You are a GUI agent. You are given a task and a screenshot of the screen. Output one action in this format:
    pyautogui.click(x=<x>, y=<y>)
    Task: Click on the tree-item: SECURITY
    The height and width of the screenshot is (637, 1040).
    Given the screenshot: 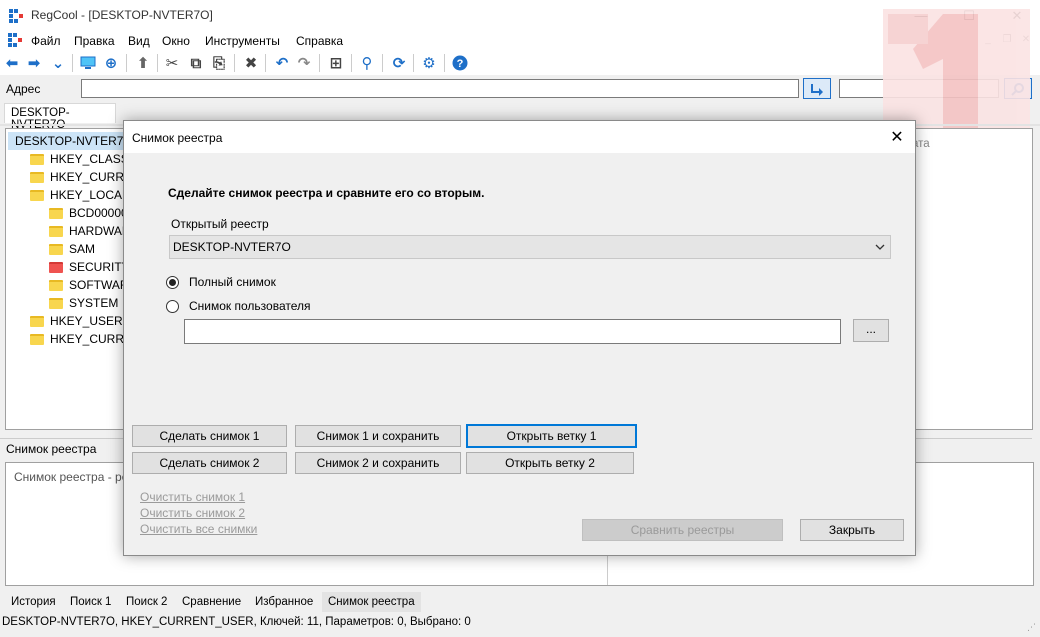 What is the action you would take?
    pyautogui.click(x=89, y=267)
    